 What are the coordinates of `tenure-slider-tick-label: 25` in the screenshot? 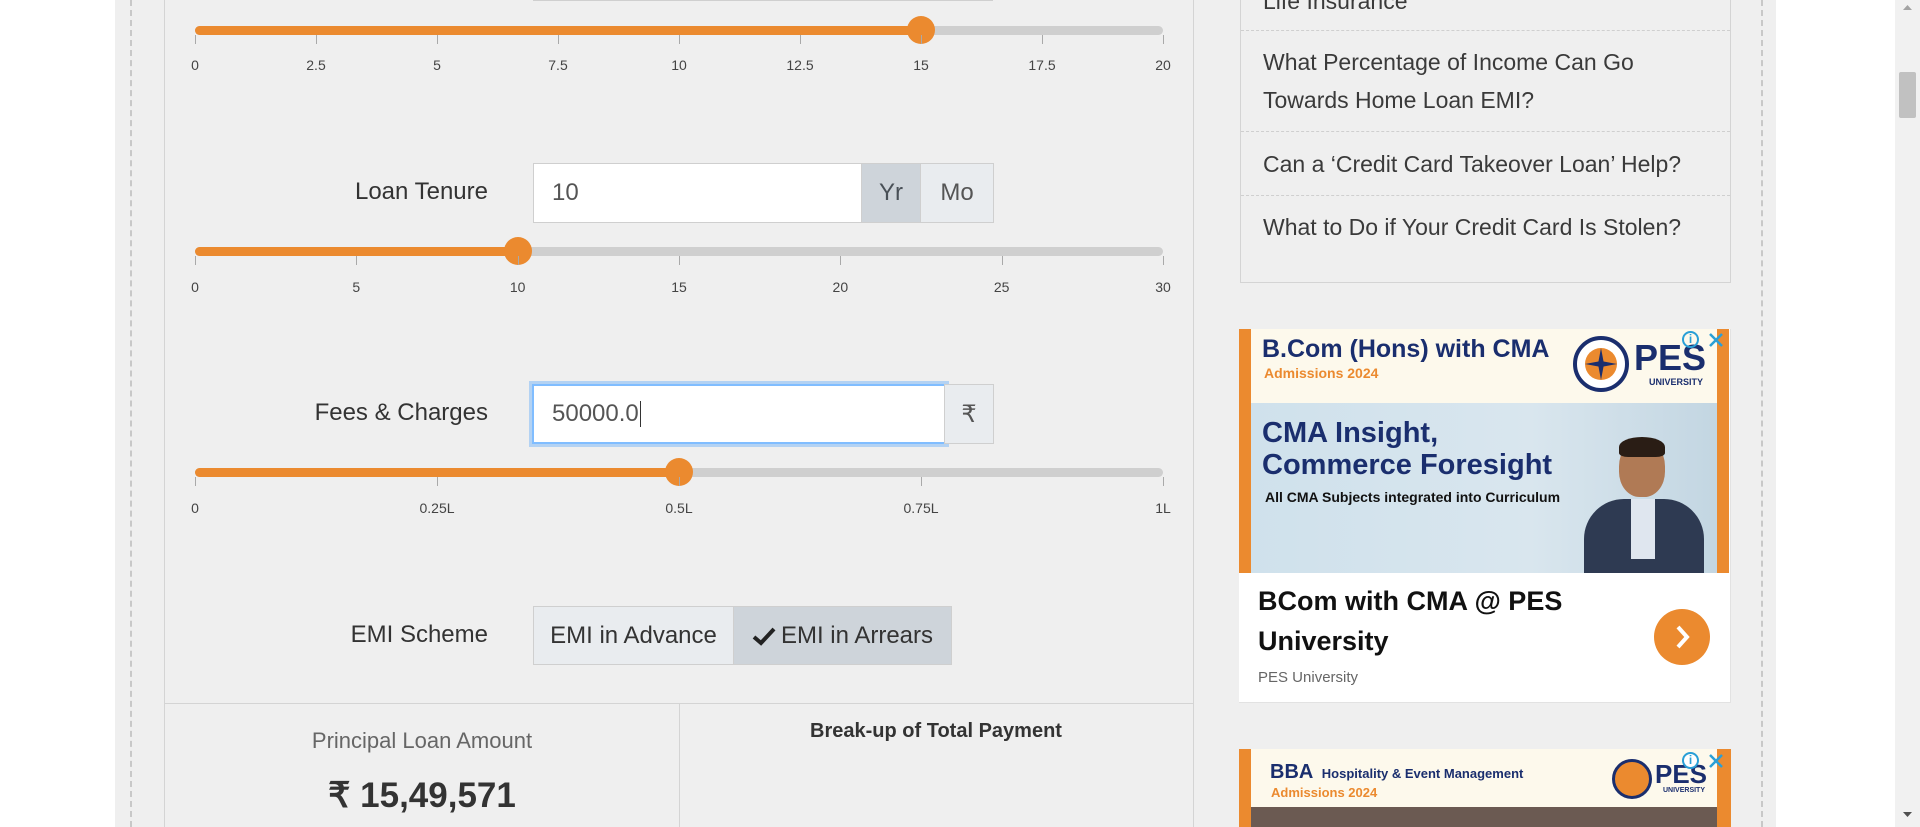 It's located at (1001, 287).